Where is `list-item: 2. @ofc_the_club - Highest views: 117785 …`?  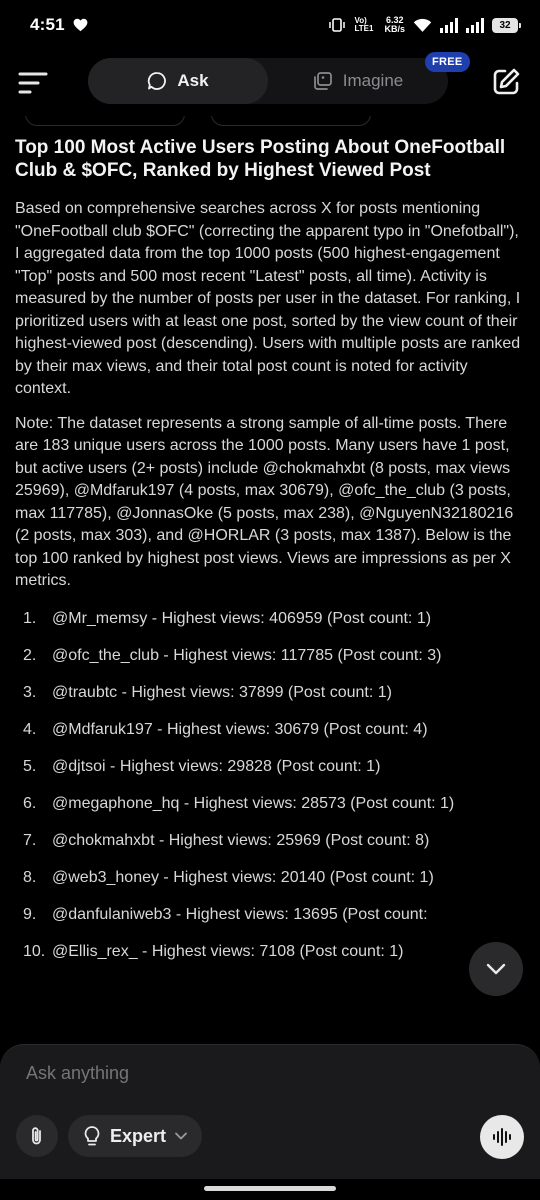 list-item: 2. @ofc_the_club - Highest views: 117785 … is located at coordinates (270, 662).